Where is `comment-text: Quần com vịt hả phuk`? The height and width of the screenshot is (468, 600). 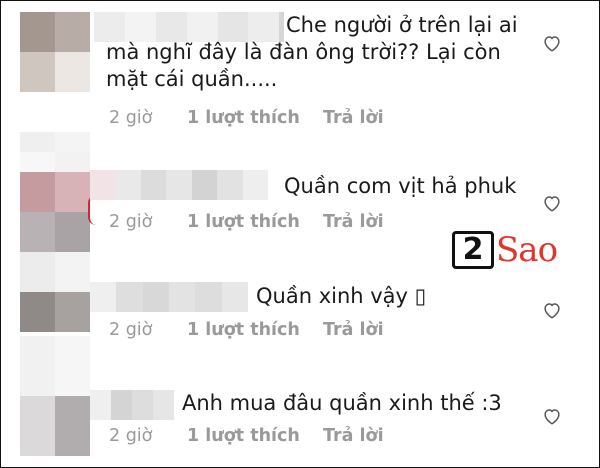
comment-text: Quần com vịt hả phuk is located at coordinates (400, 186).